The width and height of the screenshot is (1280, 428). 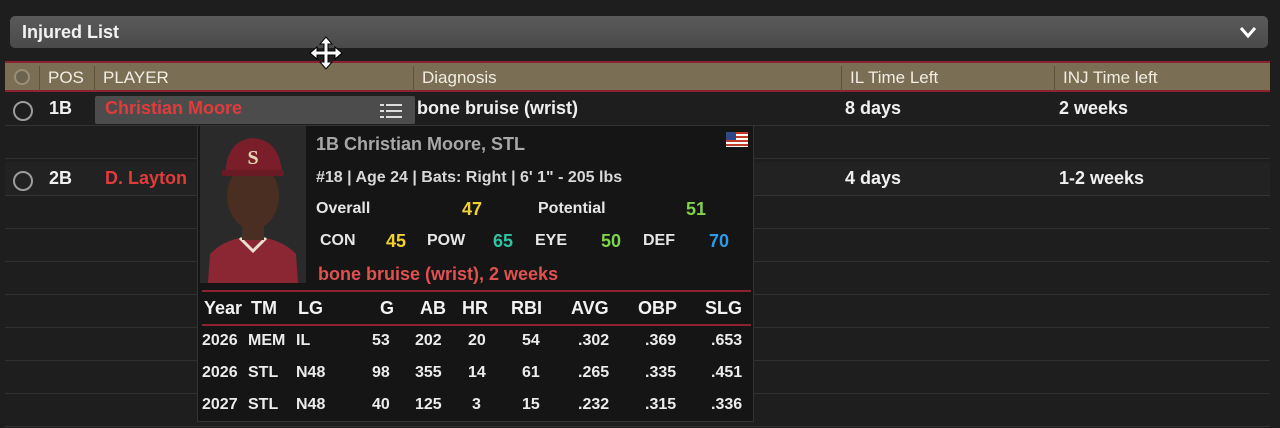 I want to click on svg-text: S, so click(x=252, y=158).